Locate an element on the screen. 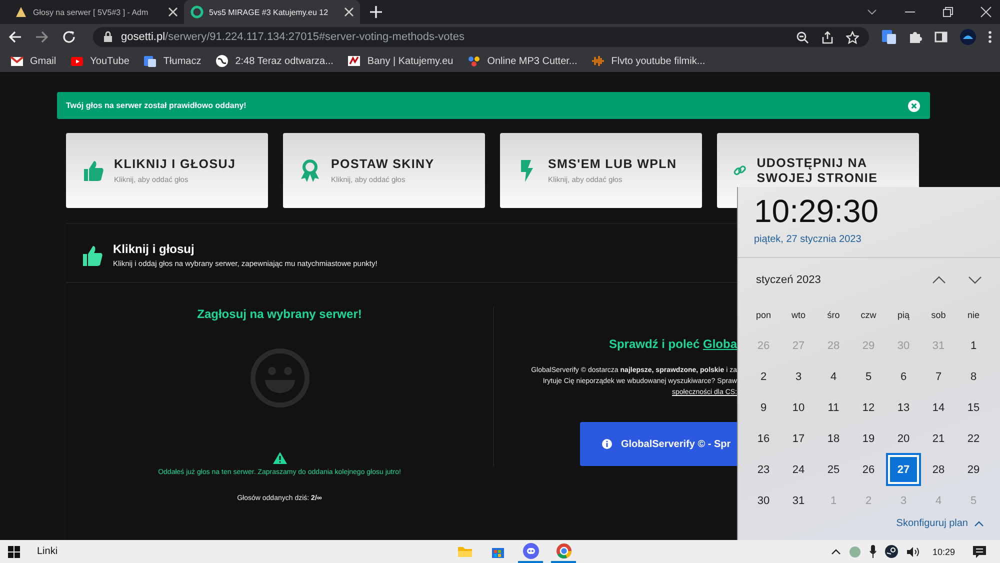 The width and height of the screenshot is (1000, 563). toolbar-label: Linki is located at coordinates (47, 551).